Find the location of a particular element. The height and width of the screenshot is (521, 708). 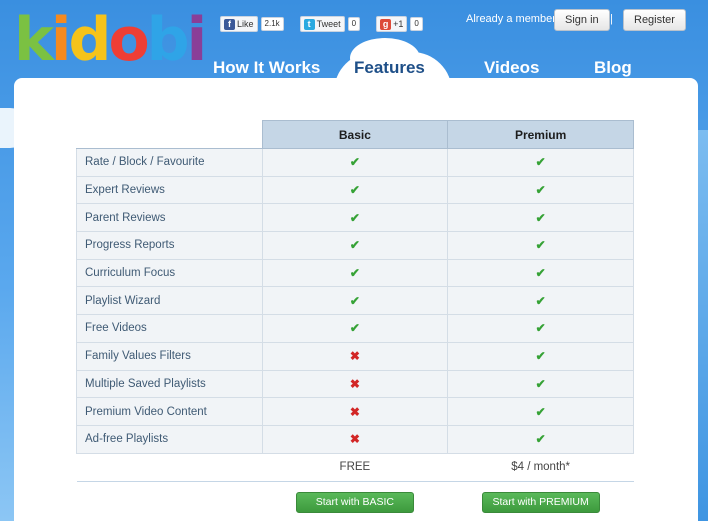

kidobi-logo: kidobi is located at coordinates (111, 40).